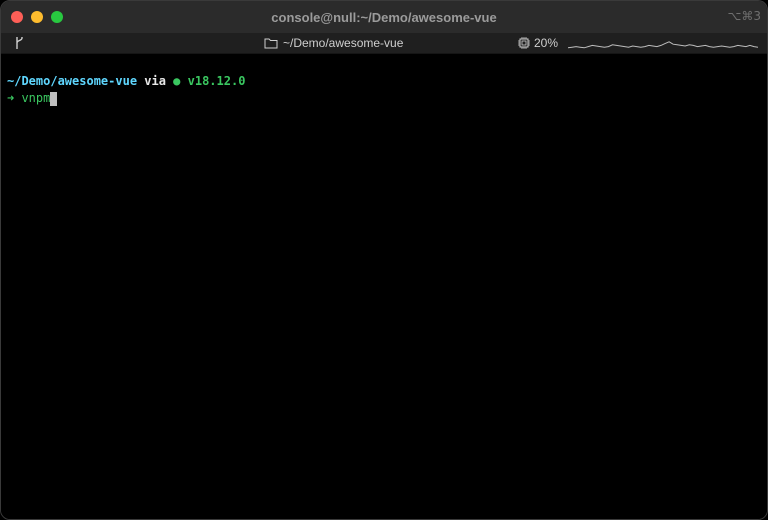  What do you see at coordinates (384, 98) in the screenshot?
I see `command-line: ➜ vnpm` at bounding box center [384, 98].